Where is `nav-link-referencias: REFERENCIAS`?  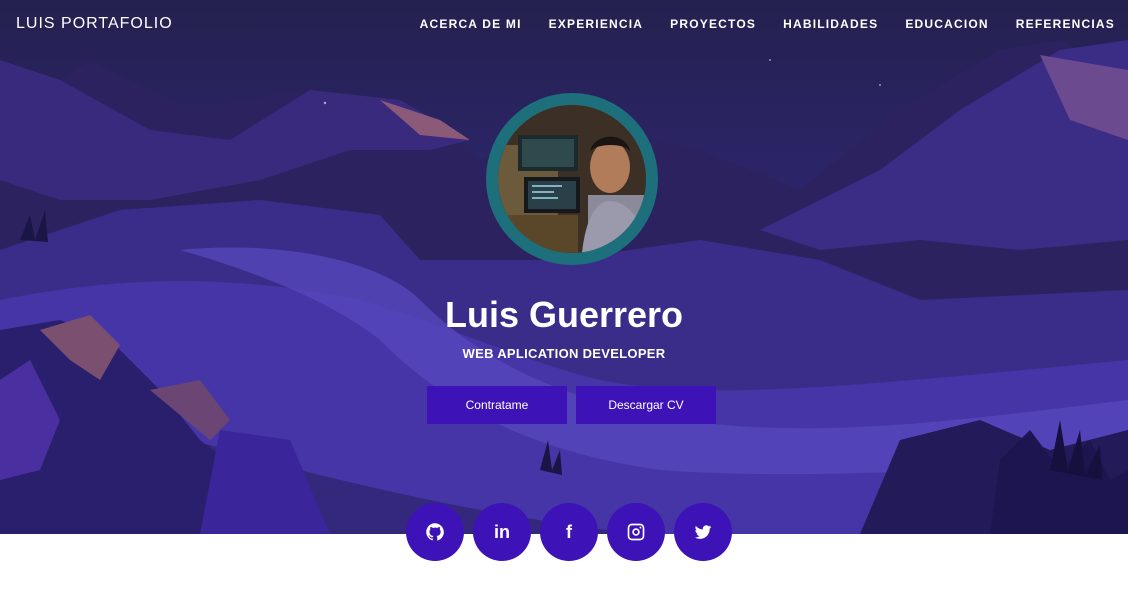 nav-link-referencias: REFERENCIAS is located at coordinates (1065, 24).